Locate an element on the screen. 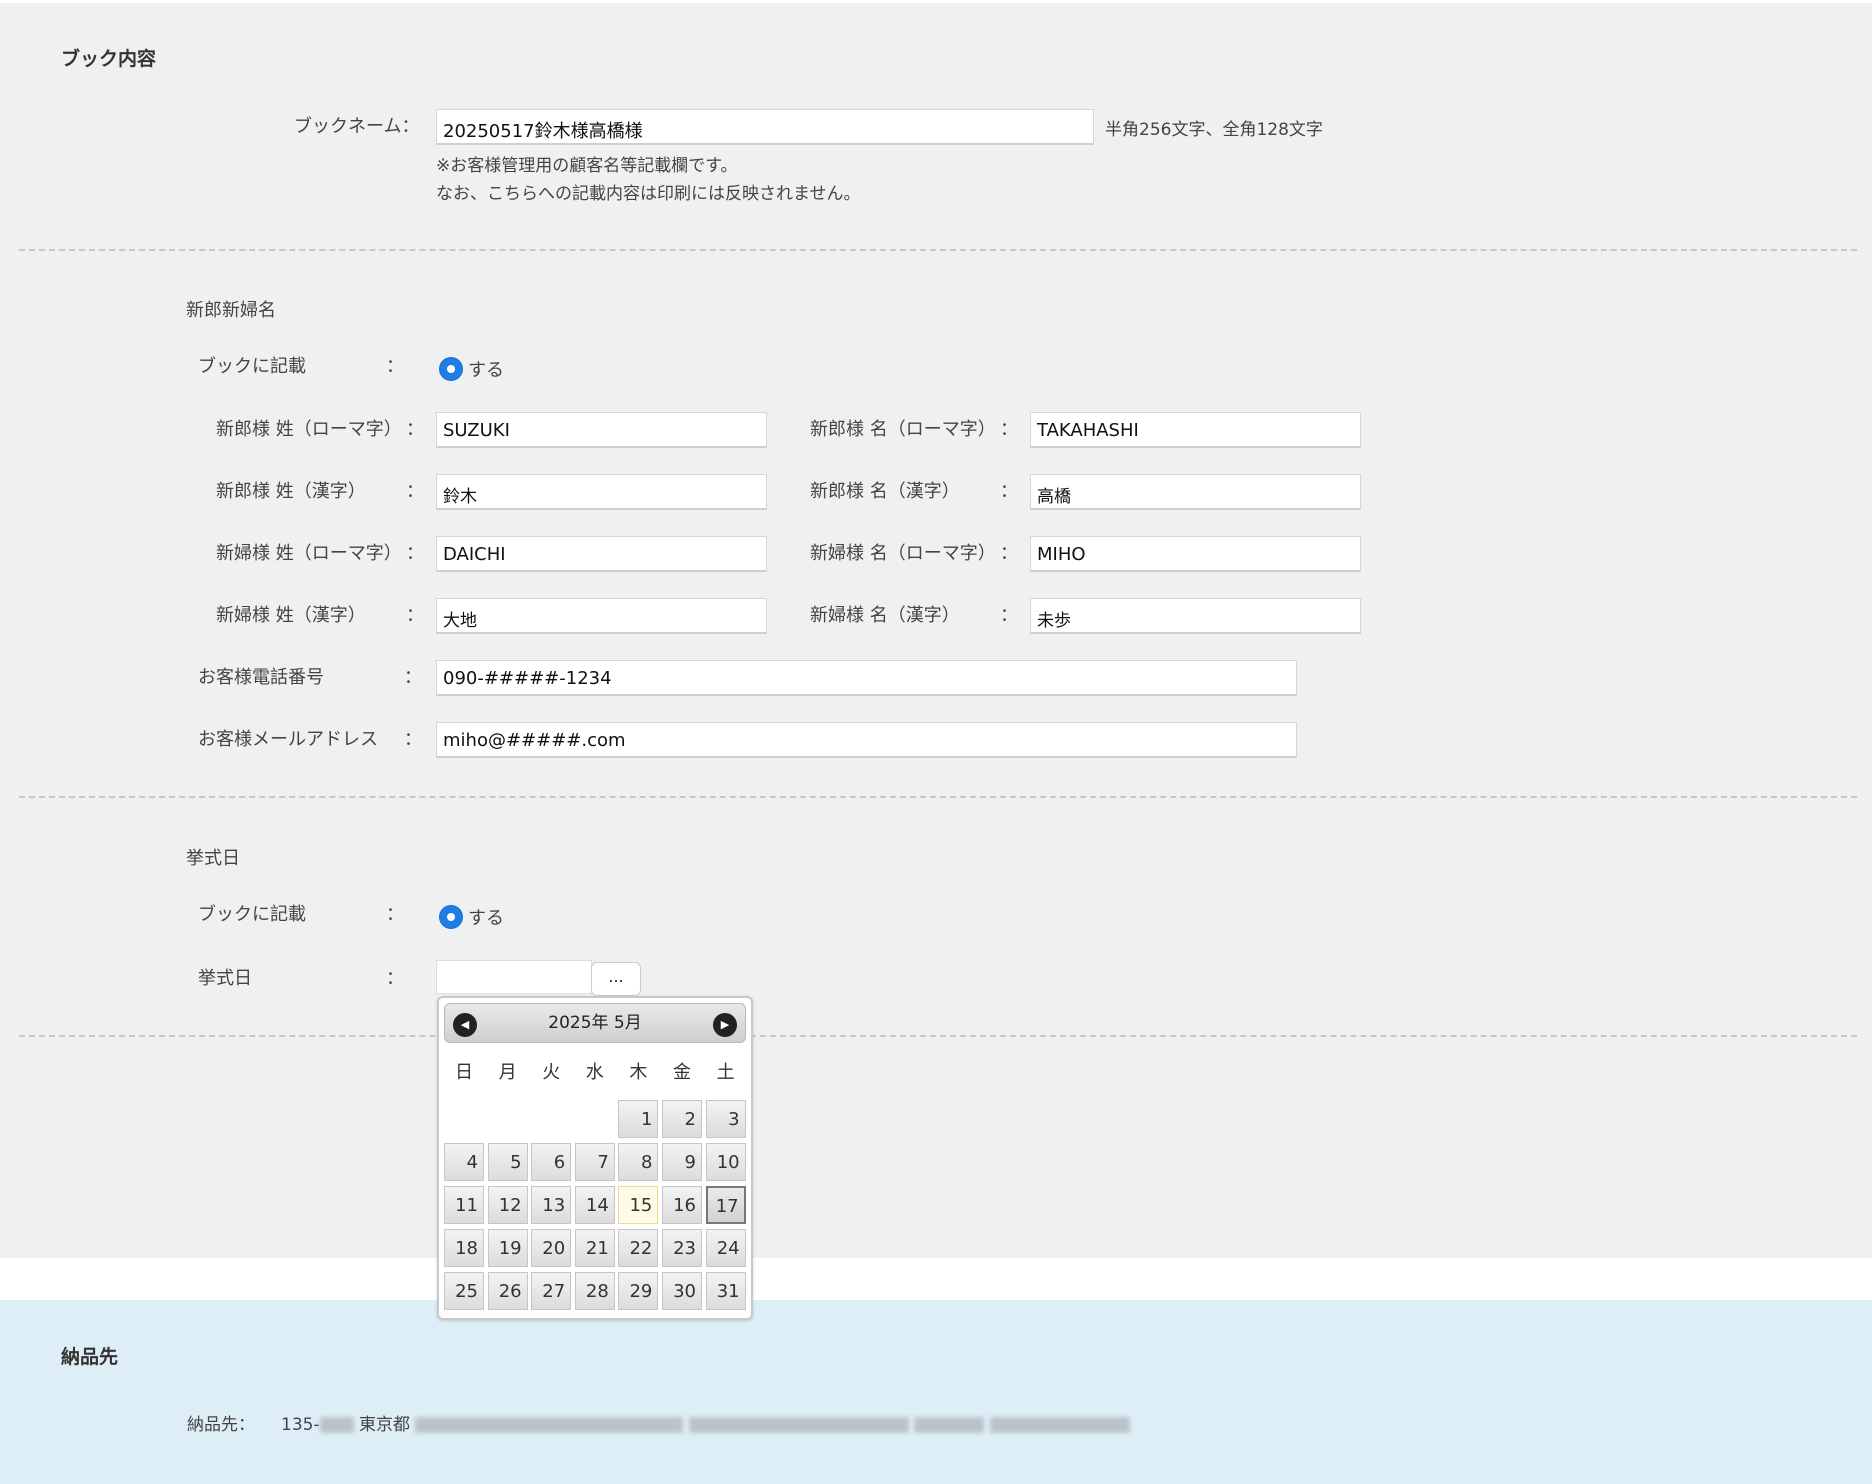 The height and width of the screenshot is (1484, 1872). postal-prefix: 135- is located at coordinates (300, 1425).